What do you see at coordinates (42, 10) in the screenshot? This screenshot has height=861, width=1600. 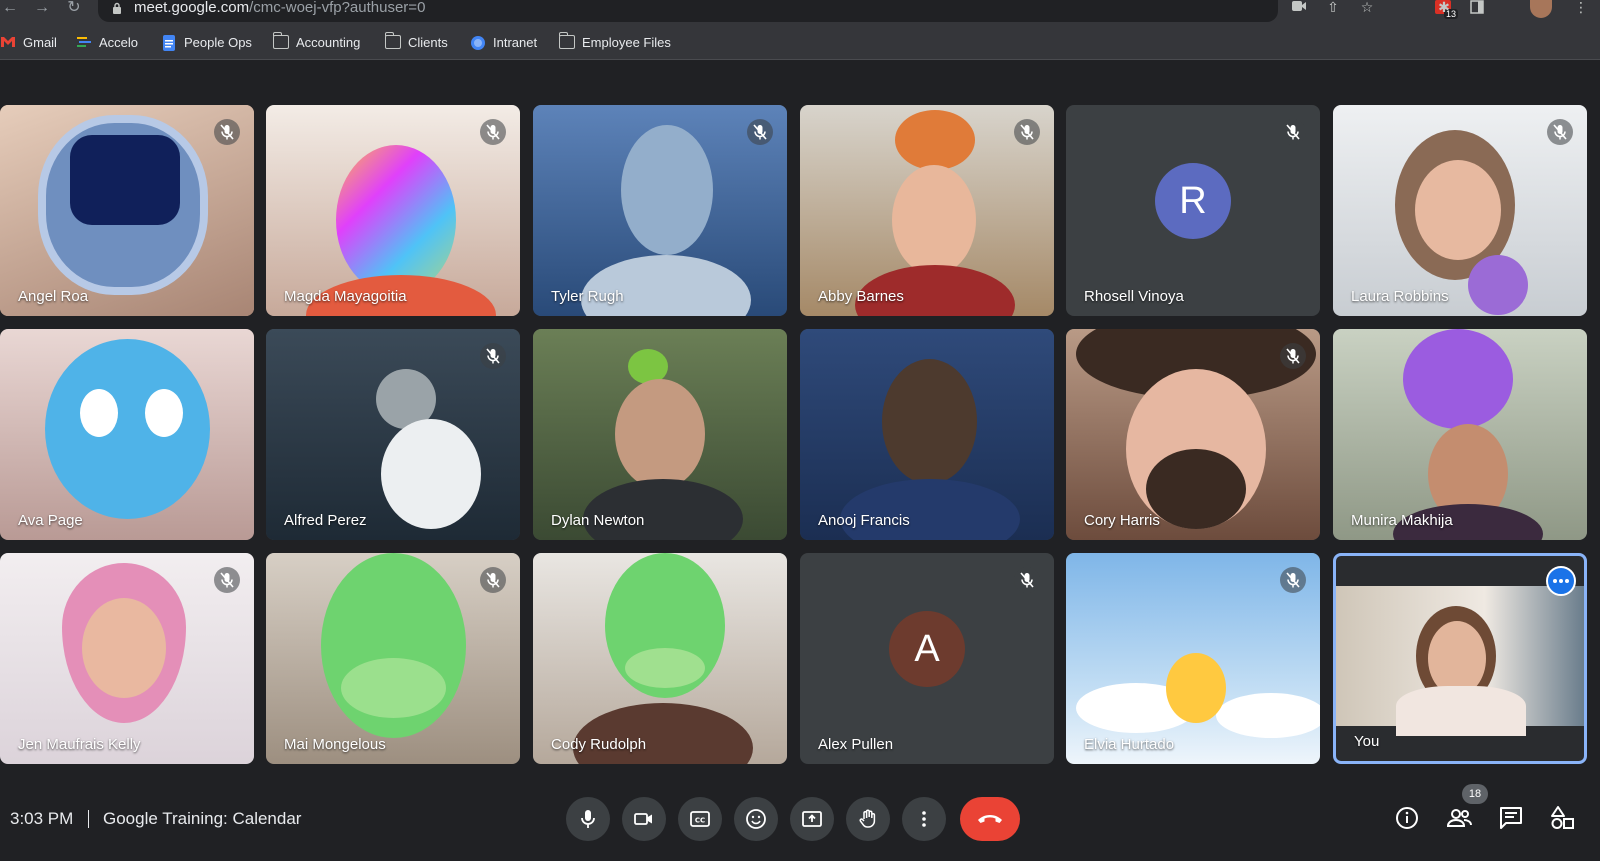 I see `forward-icon: →` at bounding box center [42, 10].